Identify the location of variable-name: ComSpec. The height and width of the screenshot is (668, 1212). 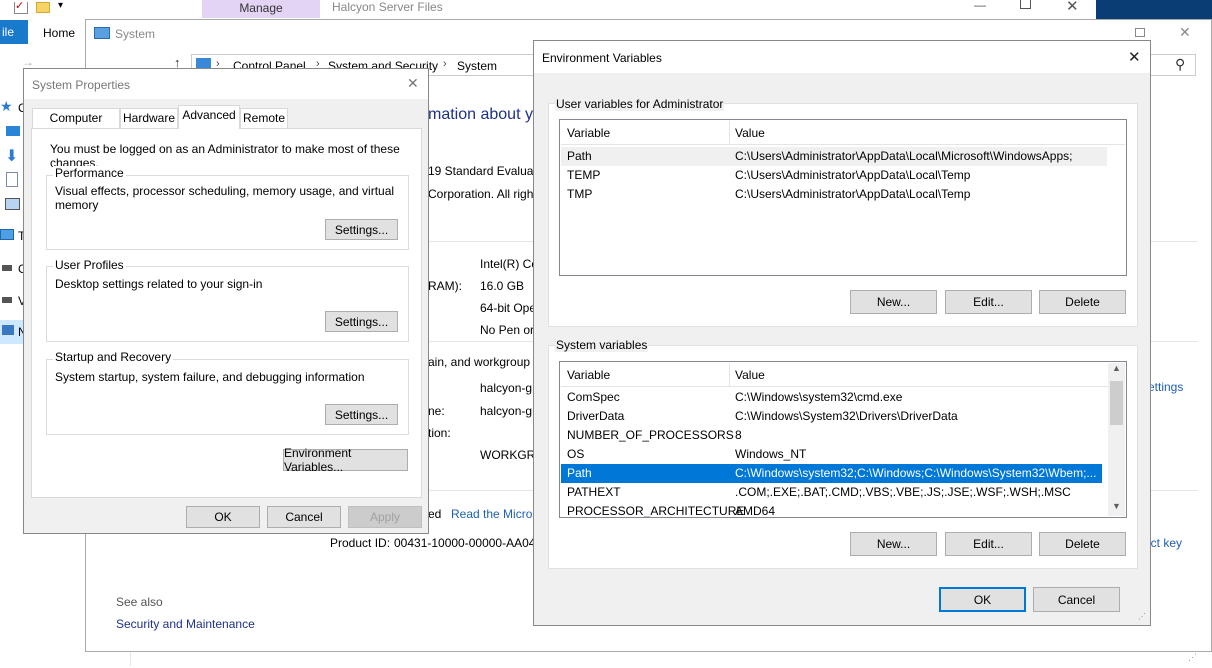
(593, 397).